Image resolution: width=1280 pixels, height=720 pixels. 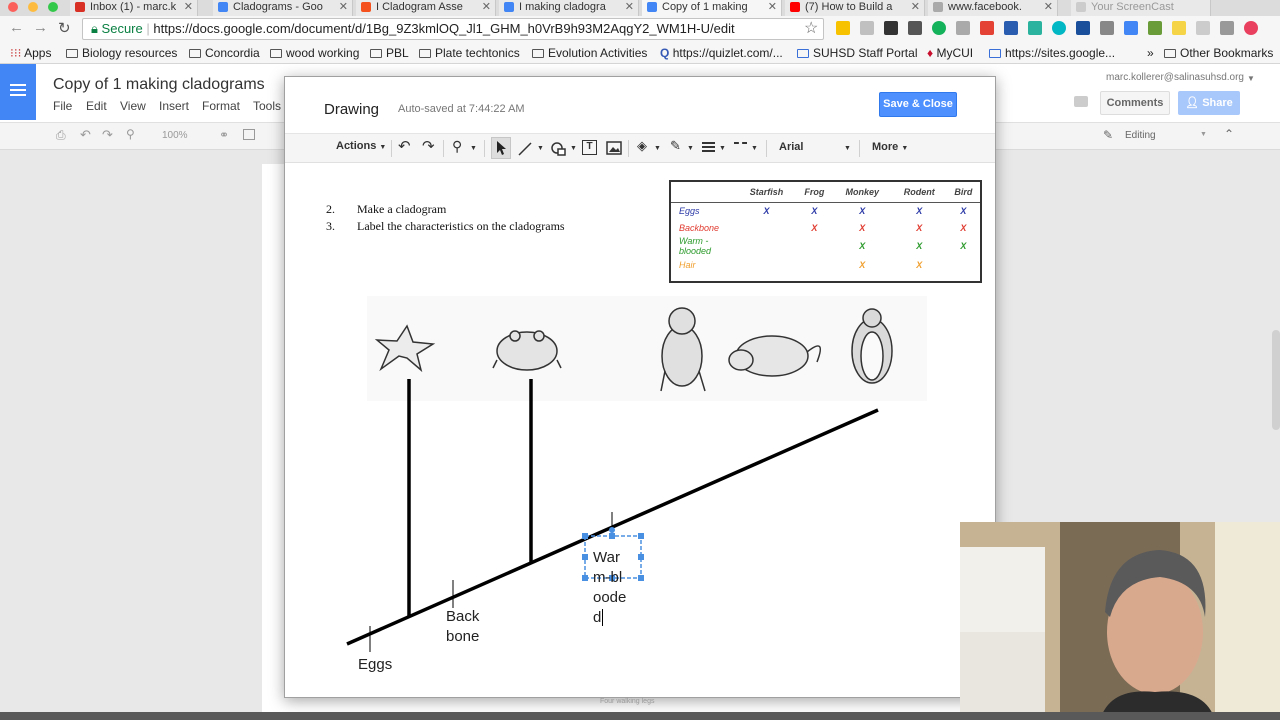 I want to click on print-icon: ⎙, so click(x=61, y=135).